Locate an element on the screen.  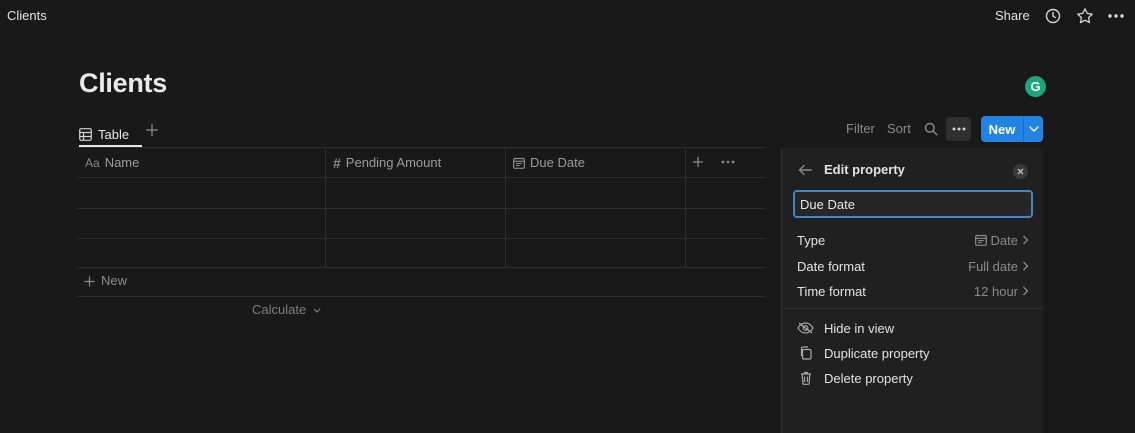
date-format-row: Date format Full date is located at coordinates (913, 266).